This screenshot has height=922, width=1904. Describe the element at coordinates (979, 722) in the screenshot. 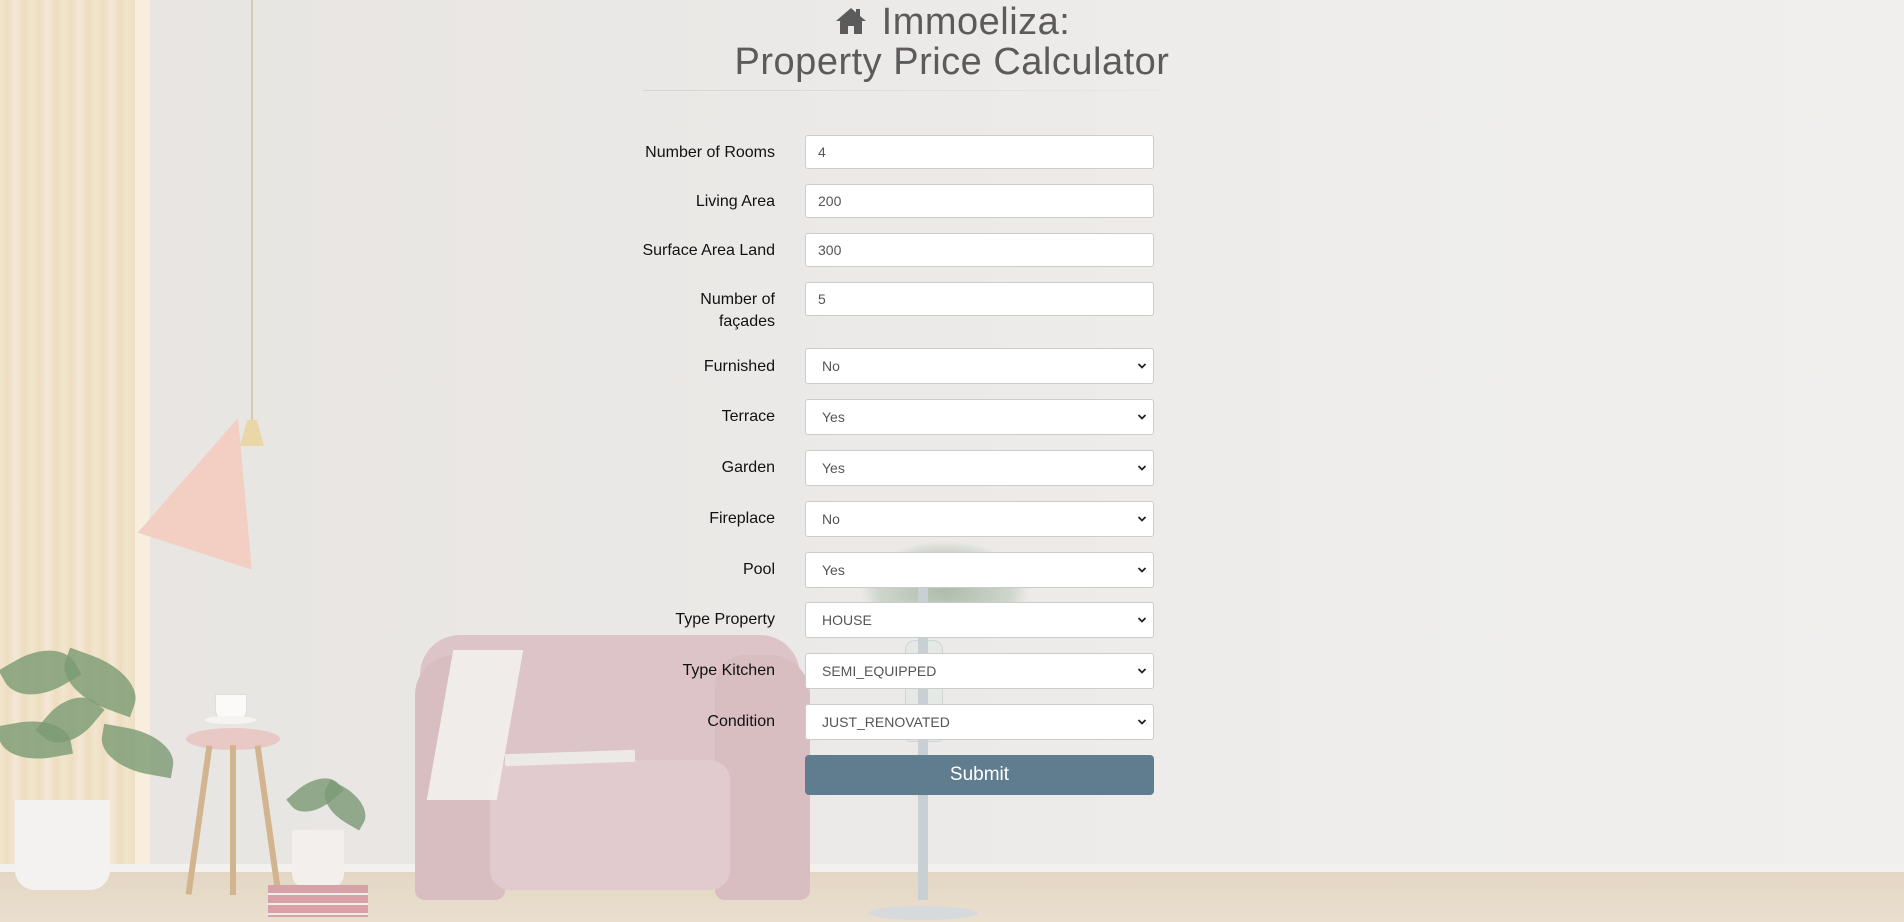

I see `condition-select: JUST_RENOVATED` at that location.